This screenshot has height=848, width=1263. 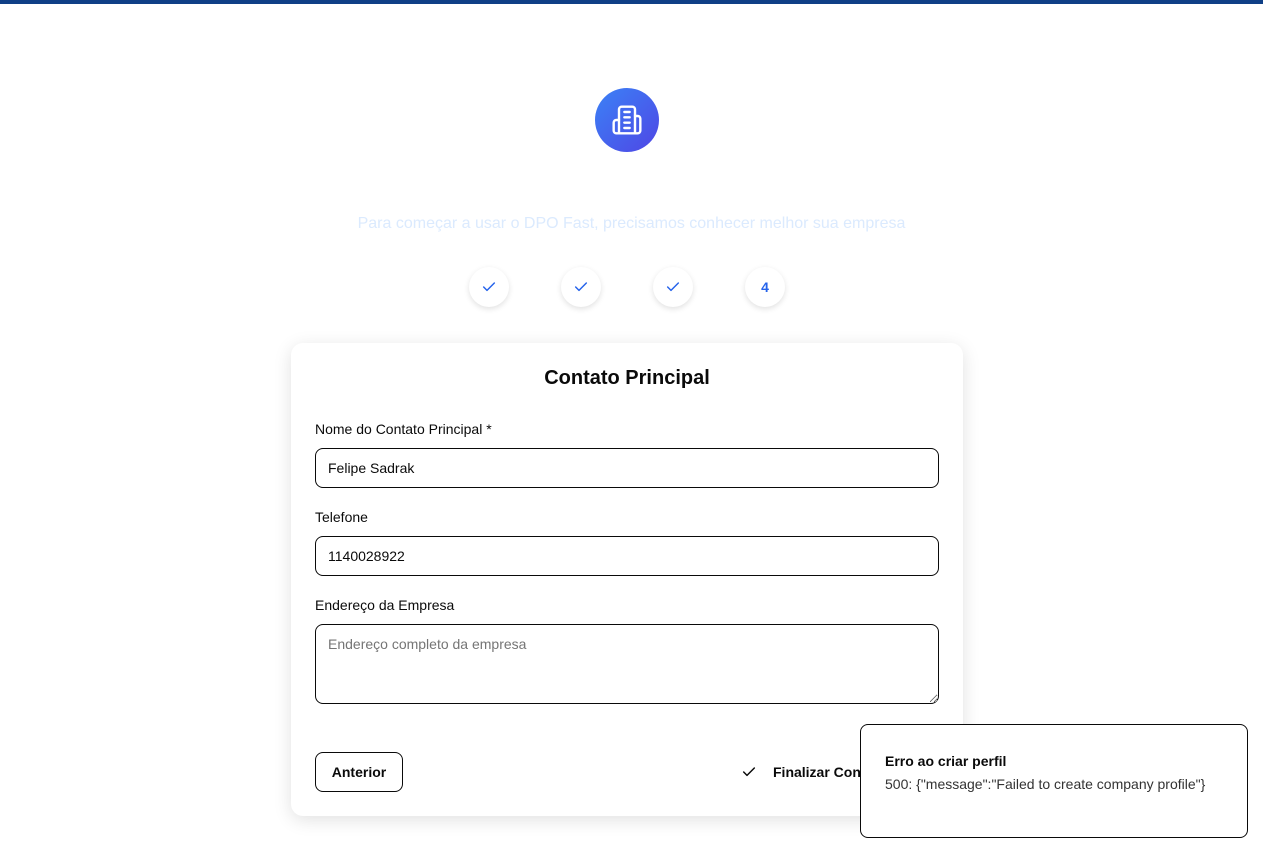 I want to click on phone-input, so click(x=627, y=556).